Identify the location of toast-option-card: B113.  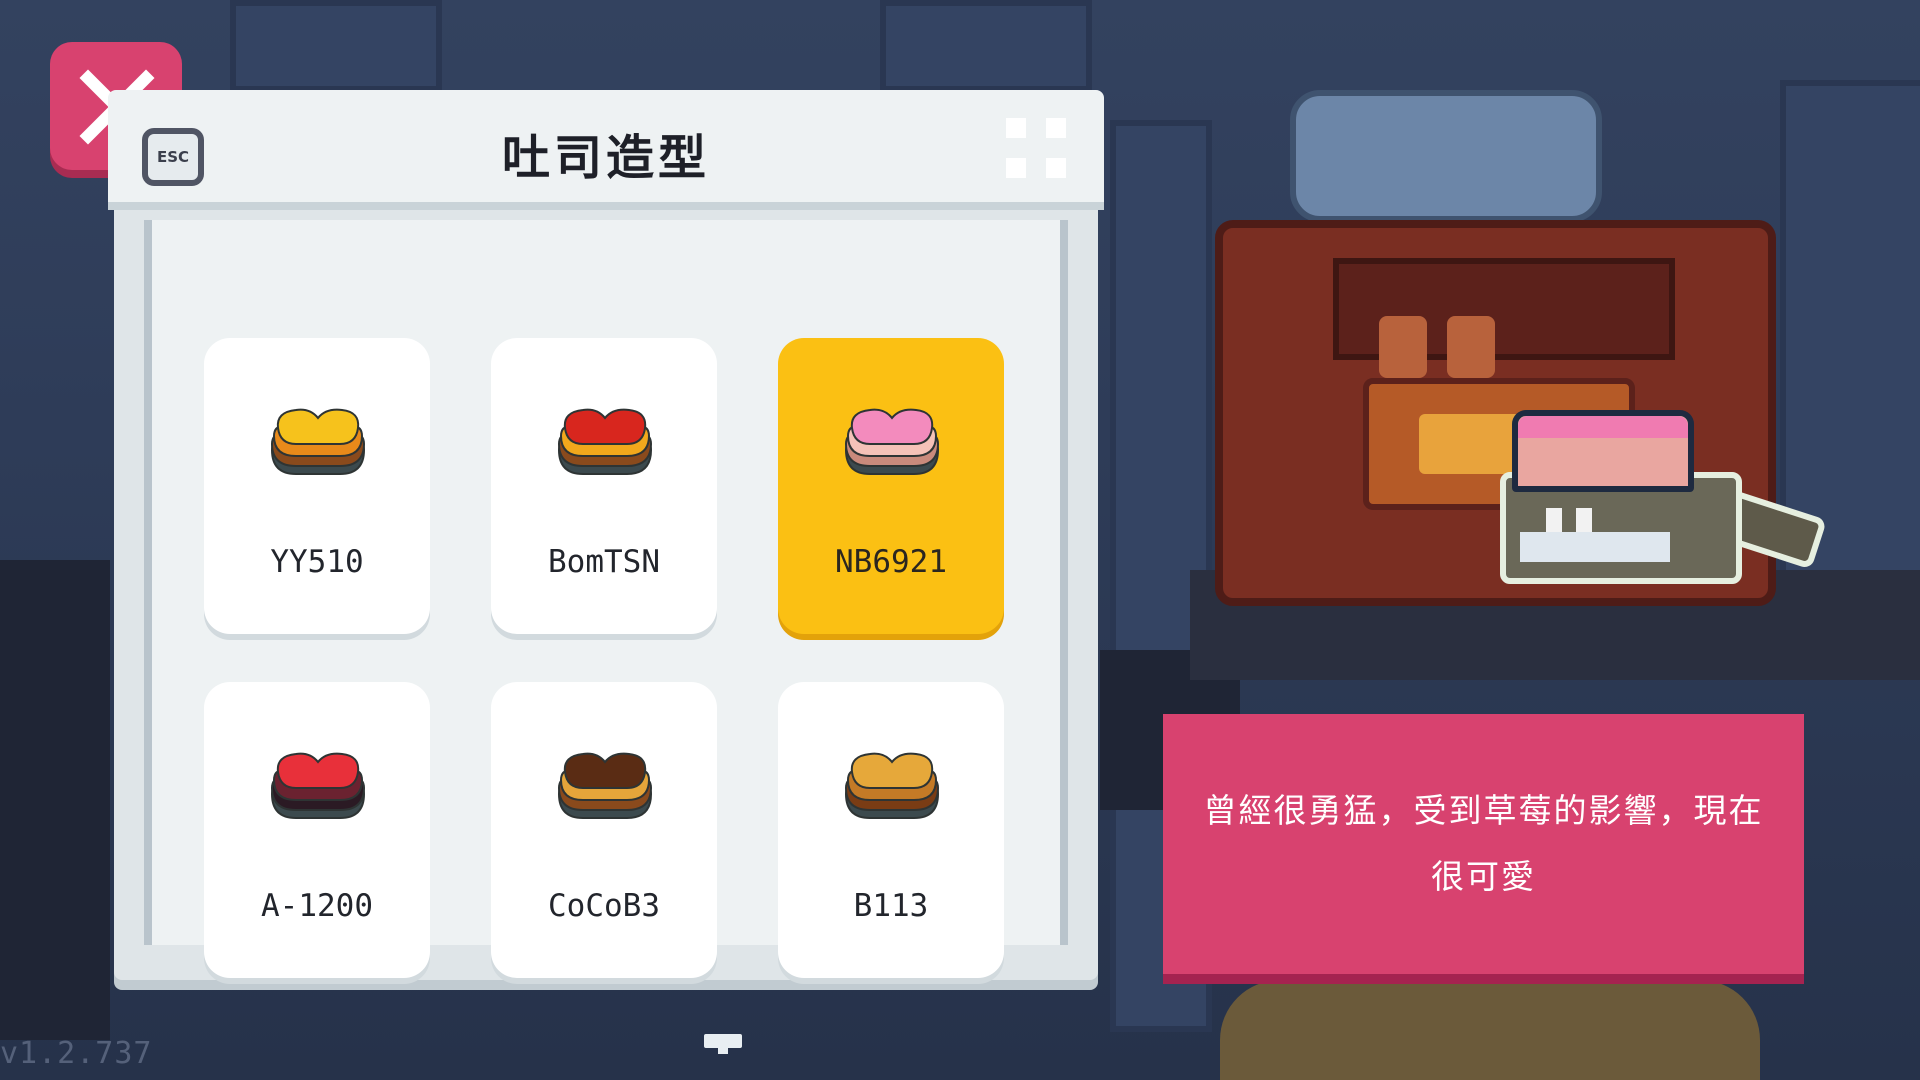
(891, 830).